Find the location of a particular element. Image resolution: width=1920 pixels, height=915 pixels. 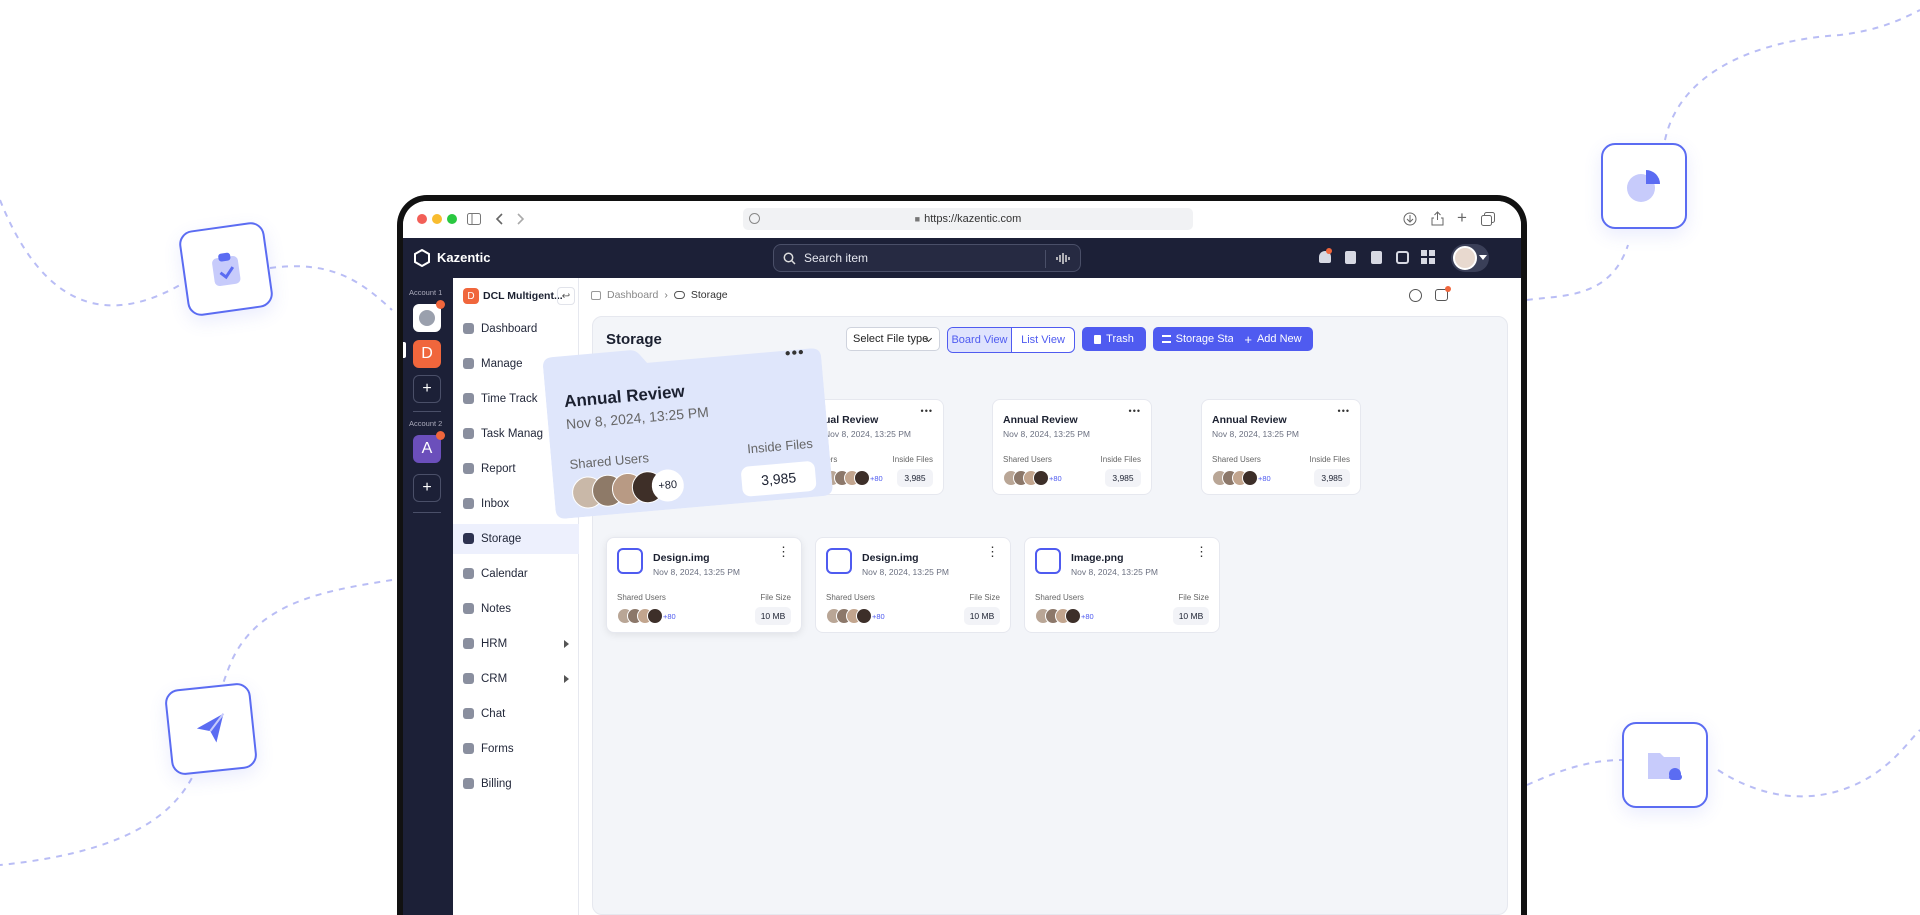

search-icon is located at coordinates (789, 258).